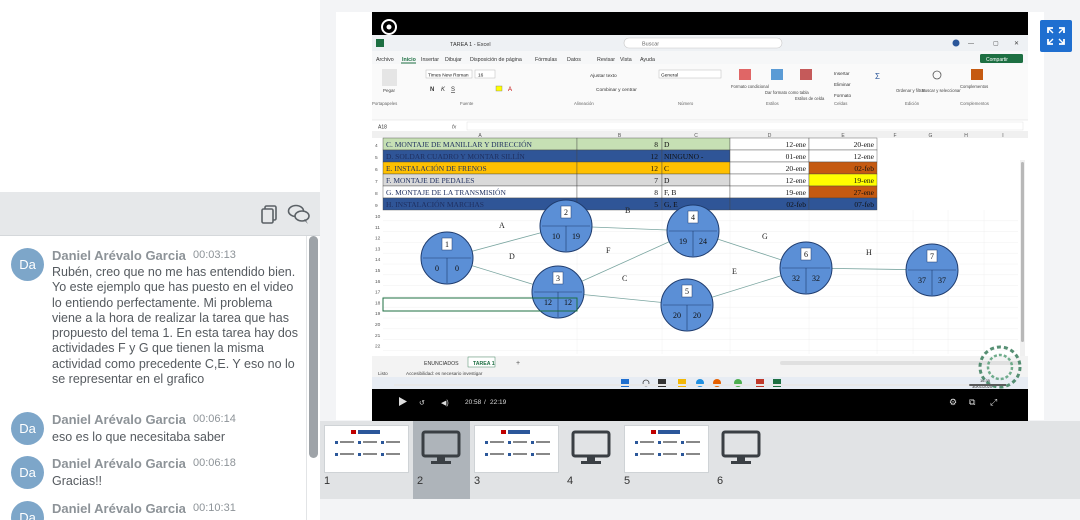 The width and height of the screenshot is (1080, 520). I want to click on table-format-label: Dar formato como tabla, so click(787, 92).